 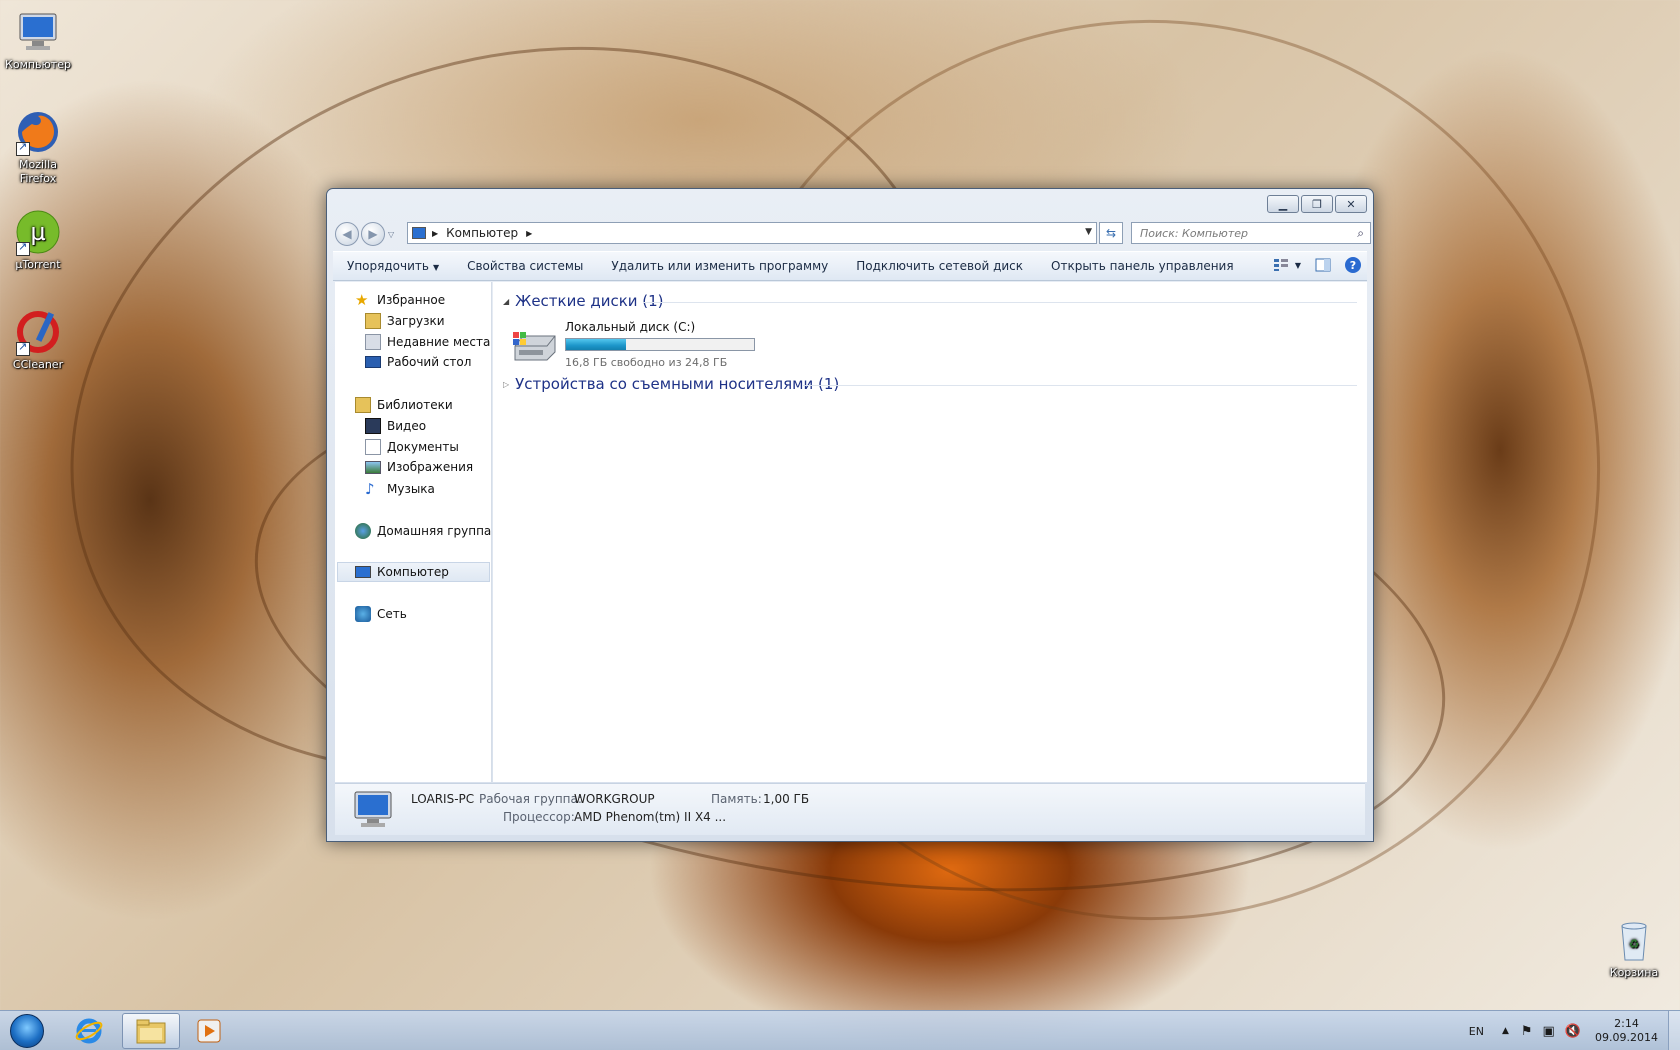 I want to click on show-hidden-icons-icon: ▲, so click(x=1505, y=1031).